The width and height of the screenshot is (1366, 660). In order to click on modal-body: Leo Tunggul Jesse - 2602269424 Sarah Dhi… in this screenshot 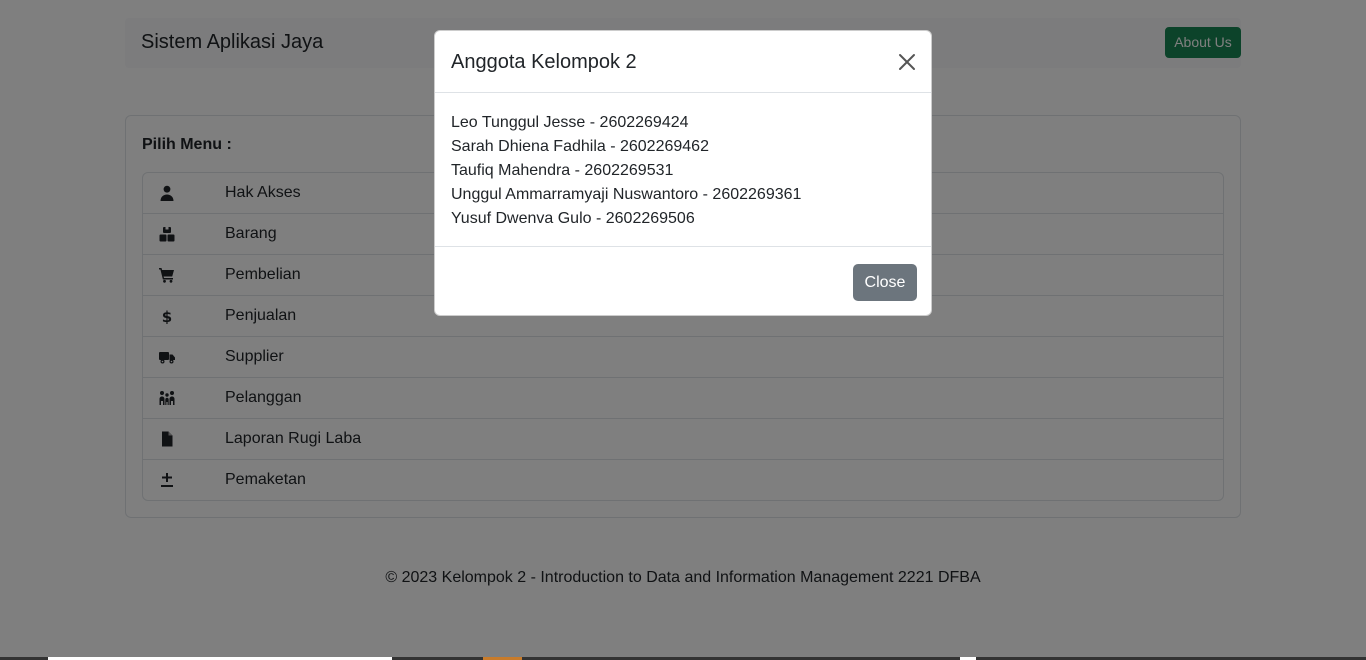, I will do `click(684, 171)`.